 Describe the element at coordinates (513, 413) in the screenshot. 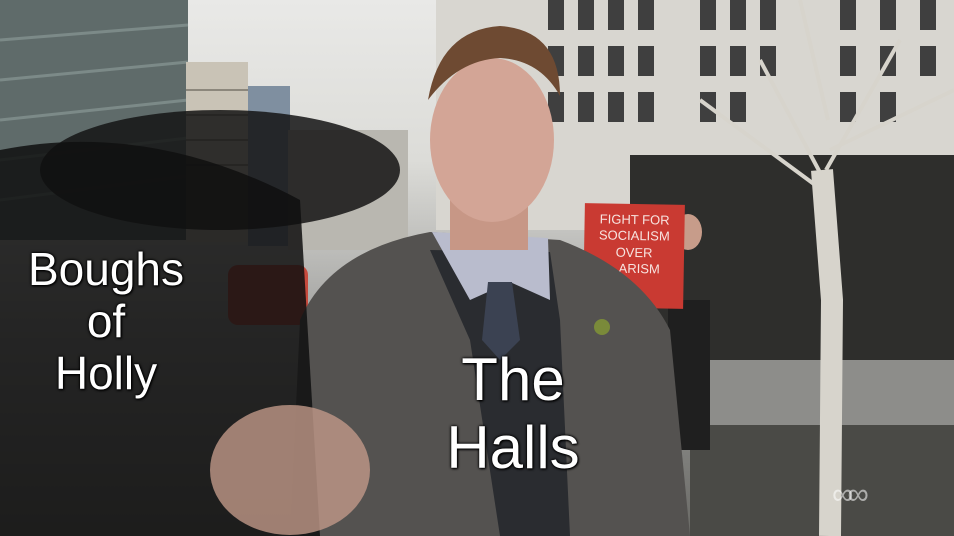

I see `caption-the-halls: The Halls` at that location.